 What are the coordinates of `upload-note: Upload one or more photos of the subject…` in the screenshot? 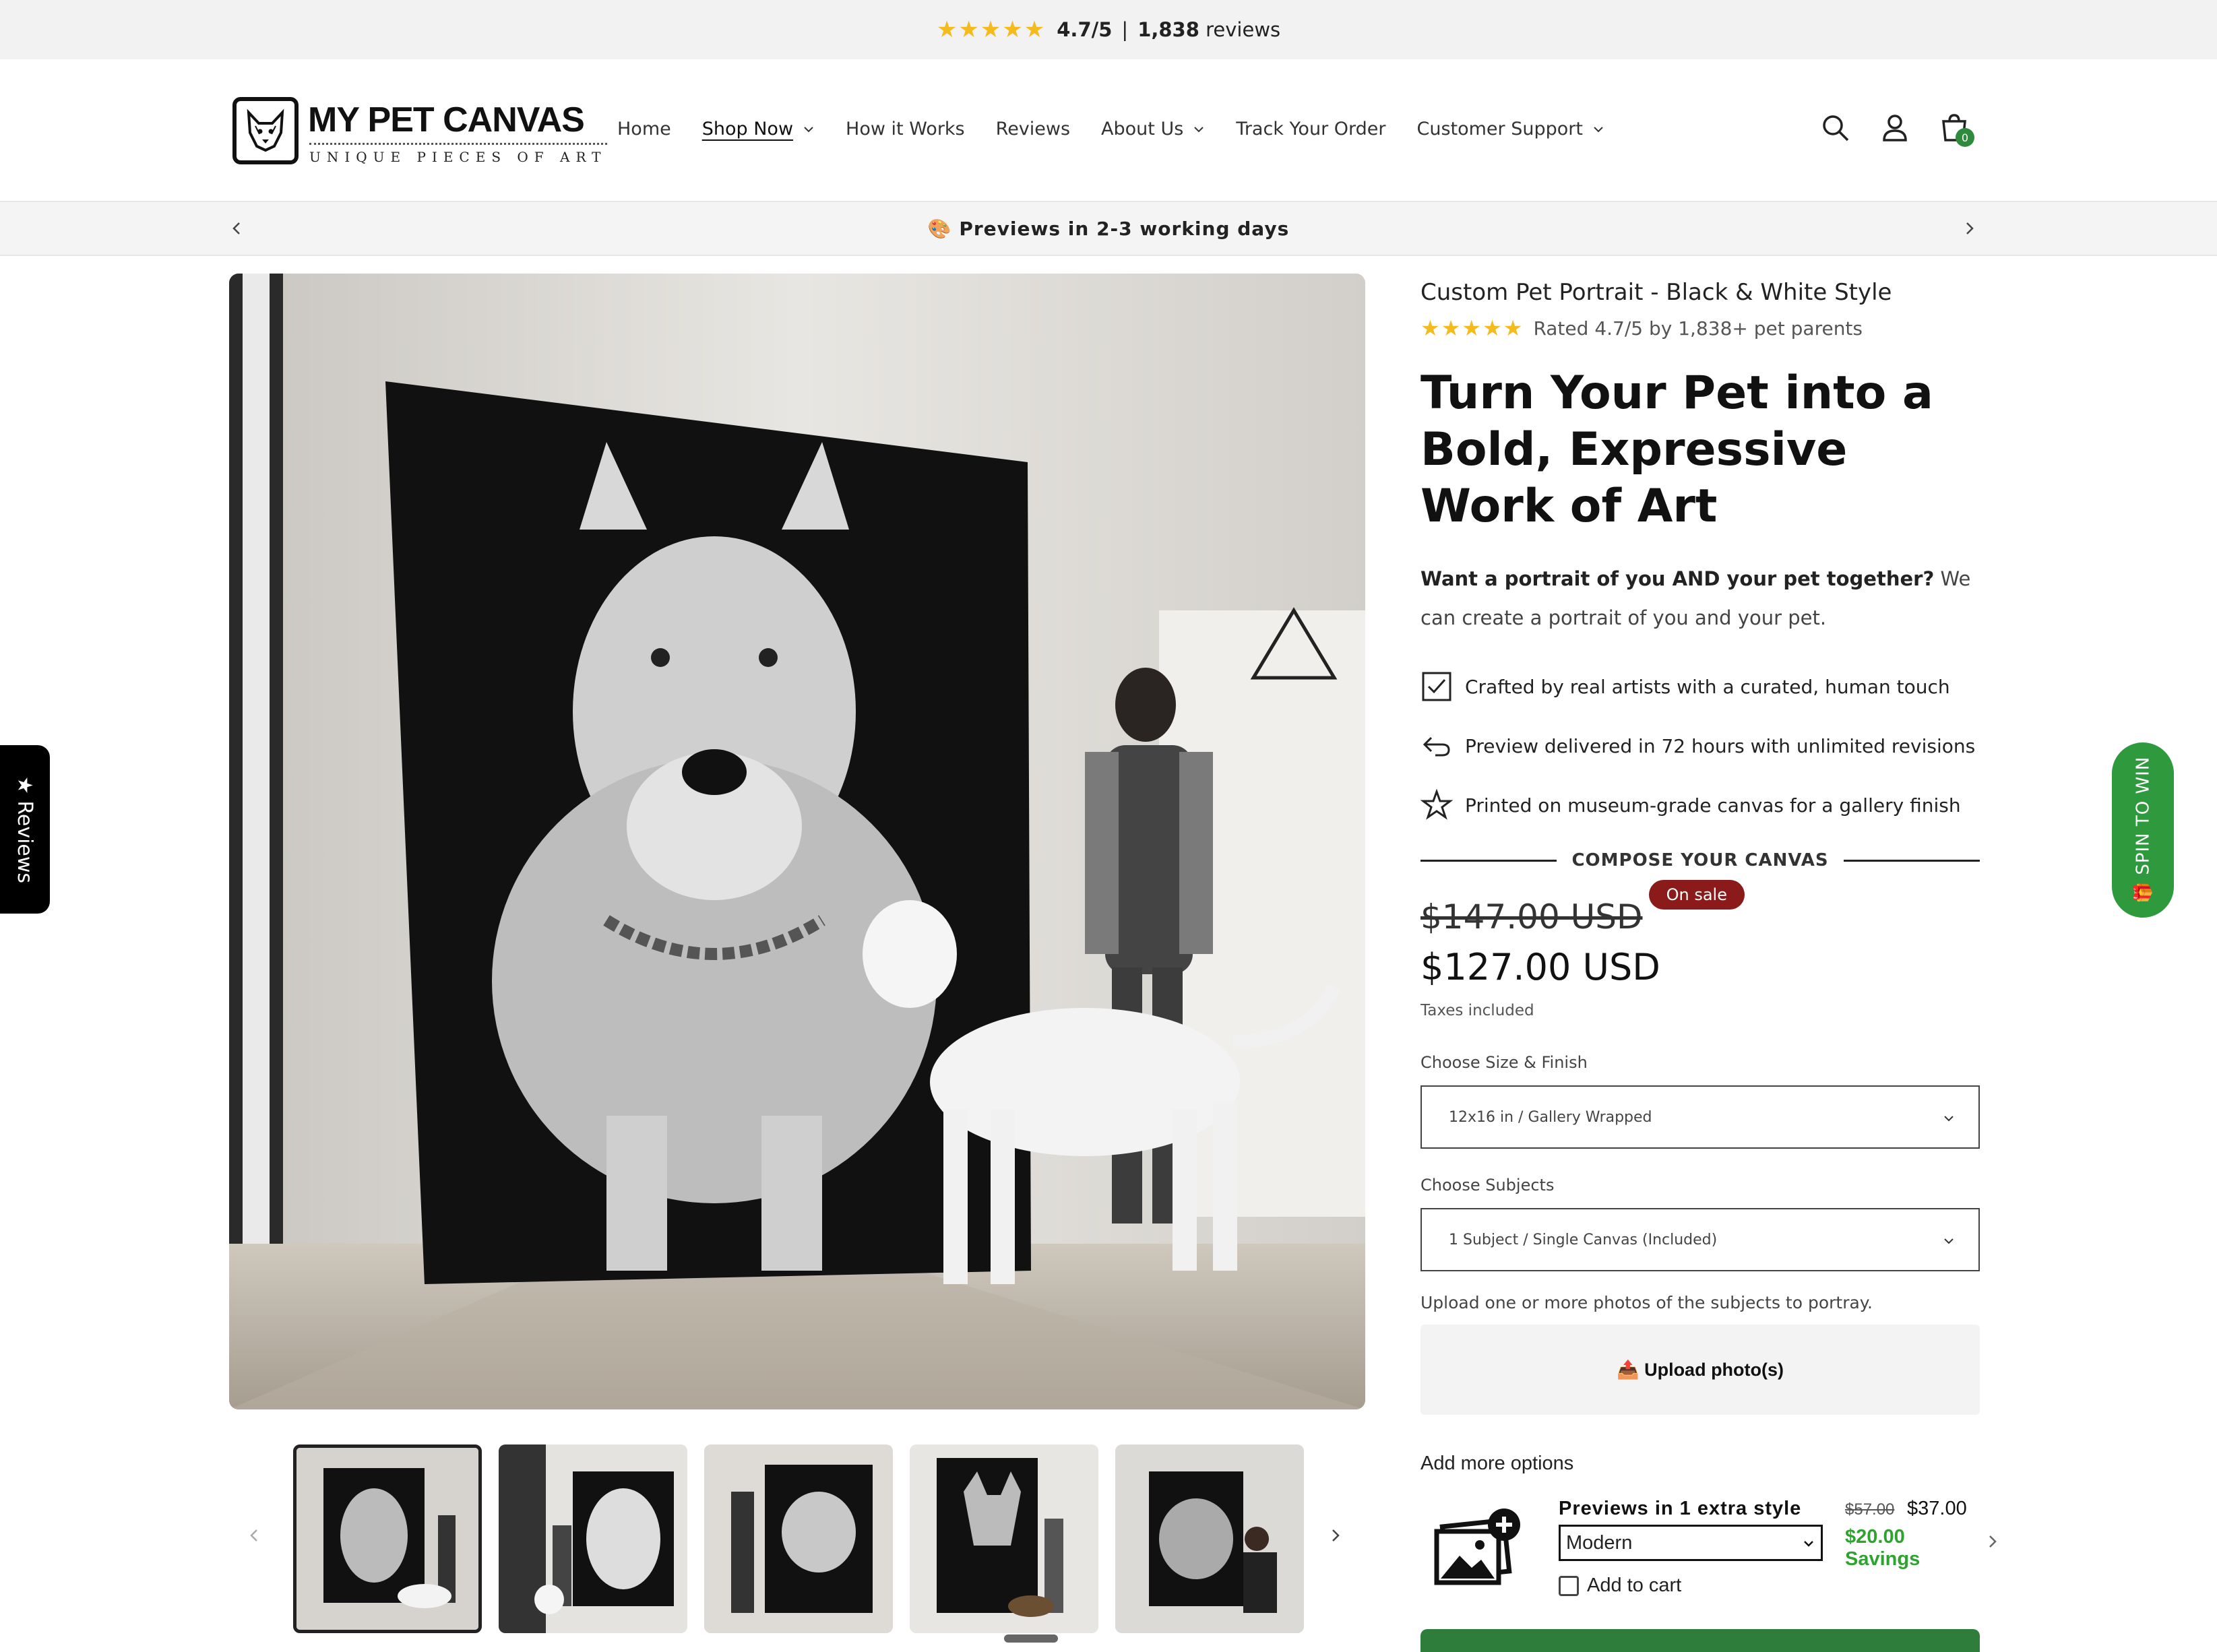 It's located at (1646, 1302).